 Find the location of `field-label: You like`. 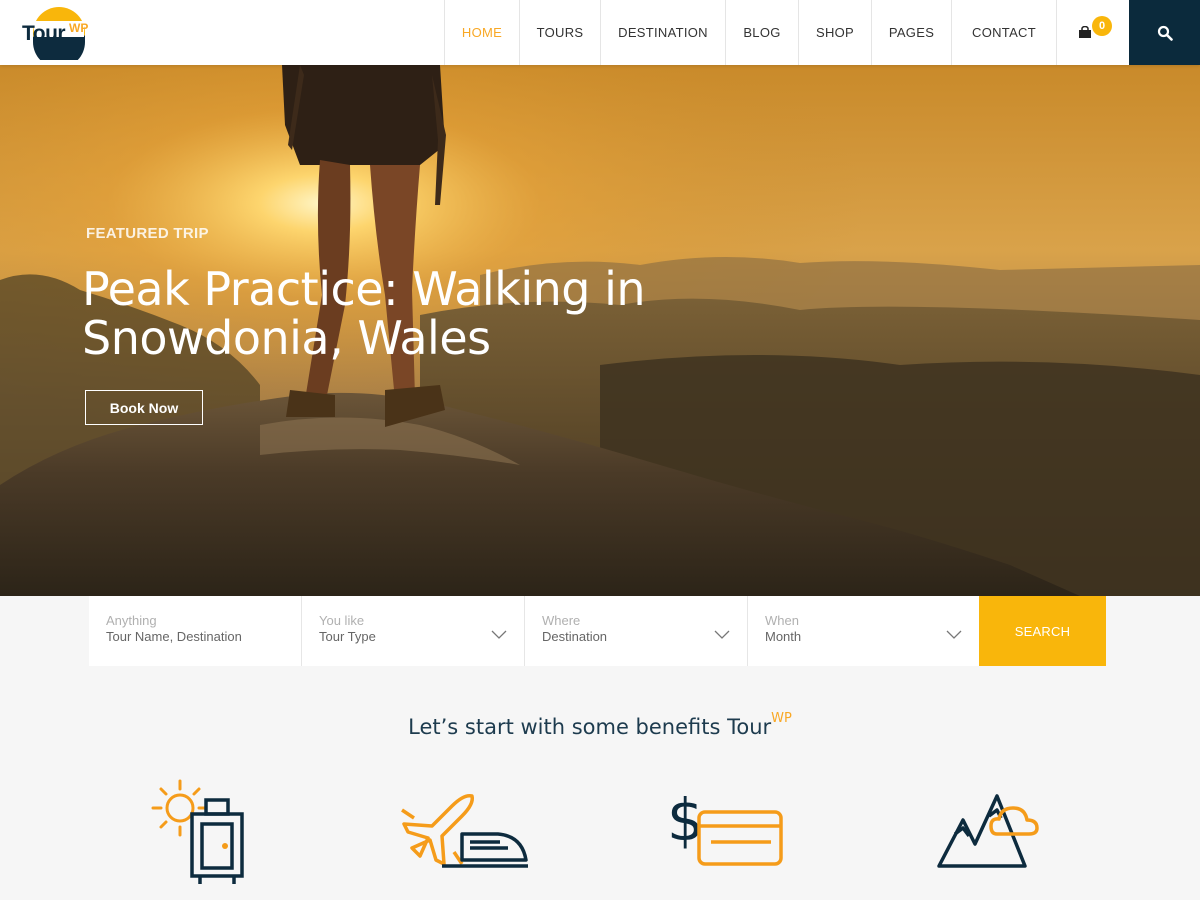

field-label: You like is located at coordinates (342, 620).